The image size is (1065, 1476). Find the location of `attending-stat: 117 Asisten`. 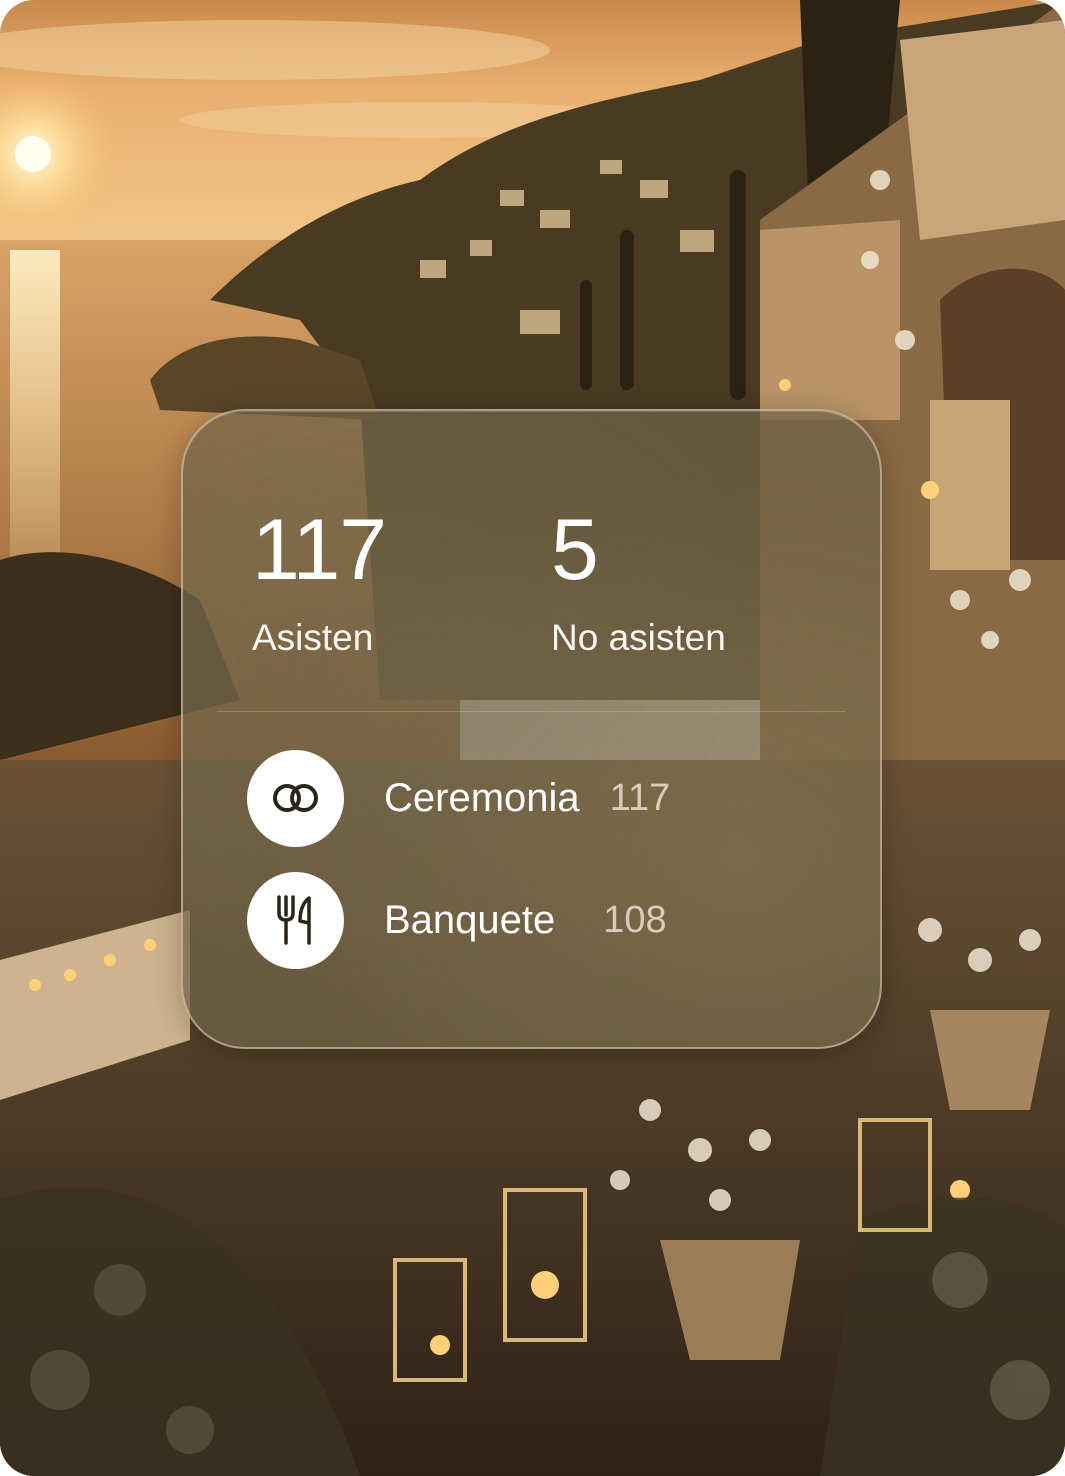

attending-stat: 117 Asisten is located at coordinates (319, 580).